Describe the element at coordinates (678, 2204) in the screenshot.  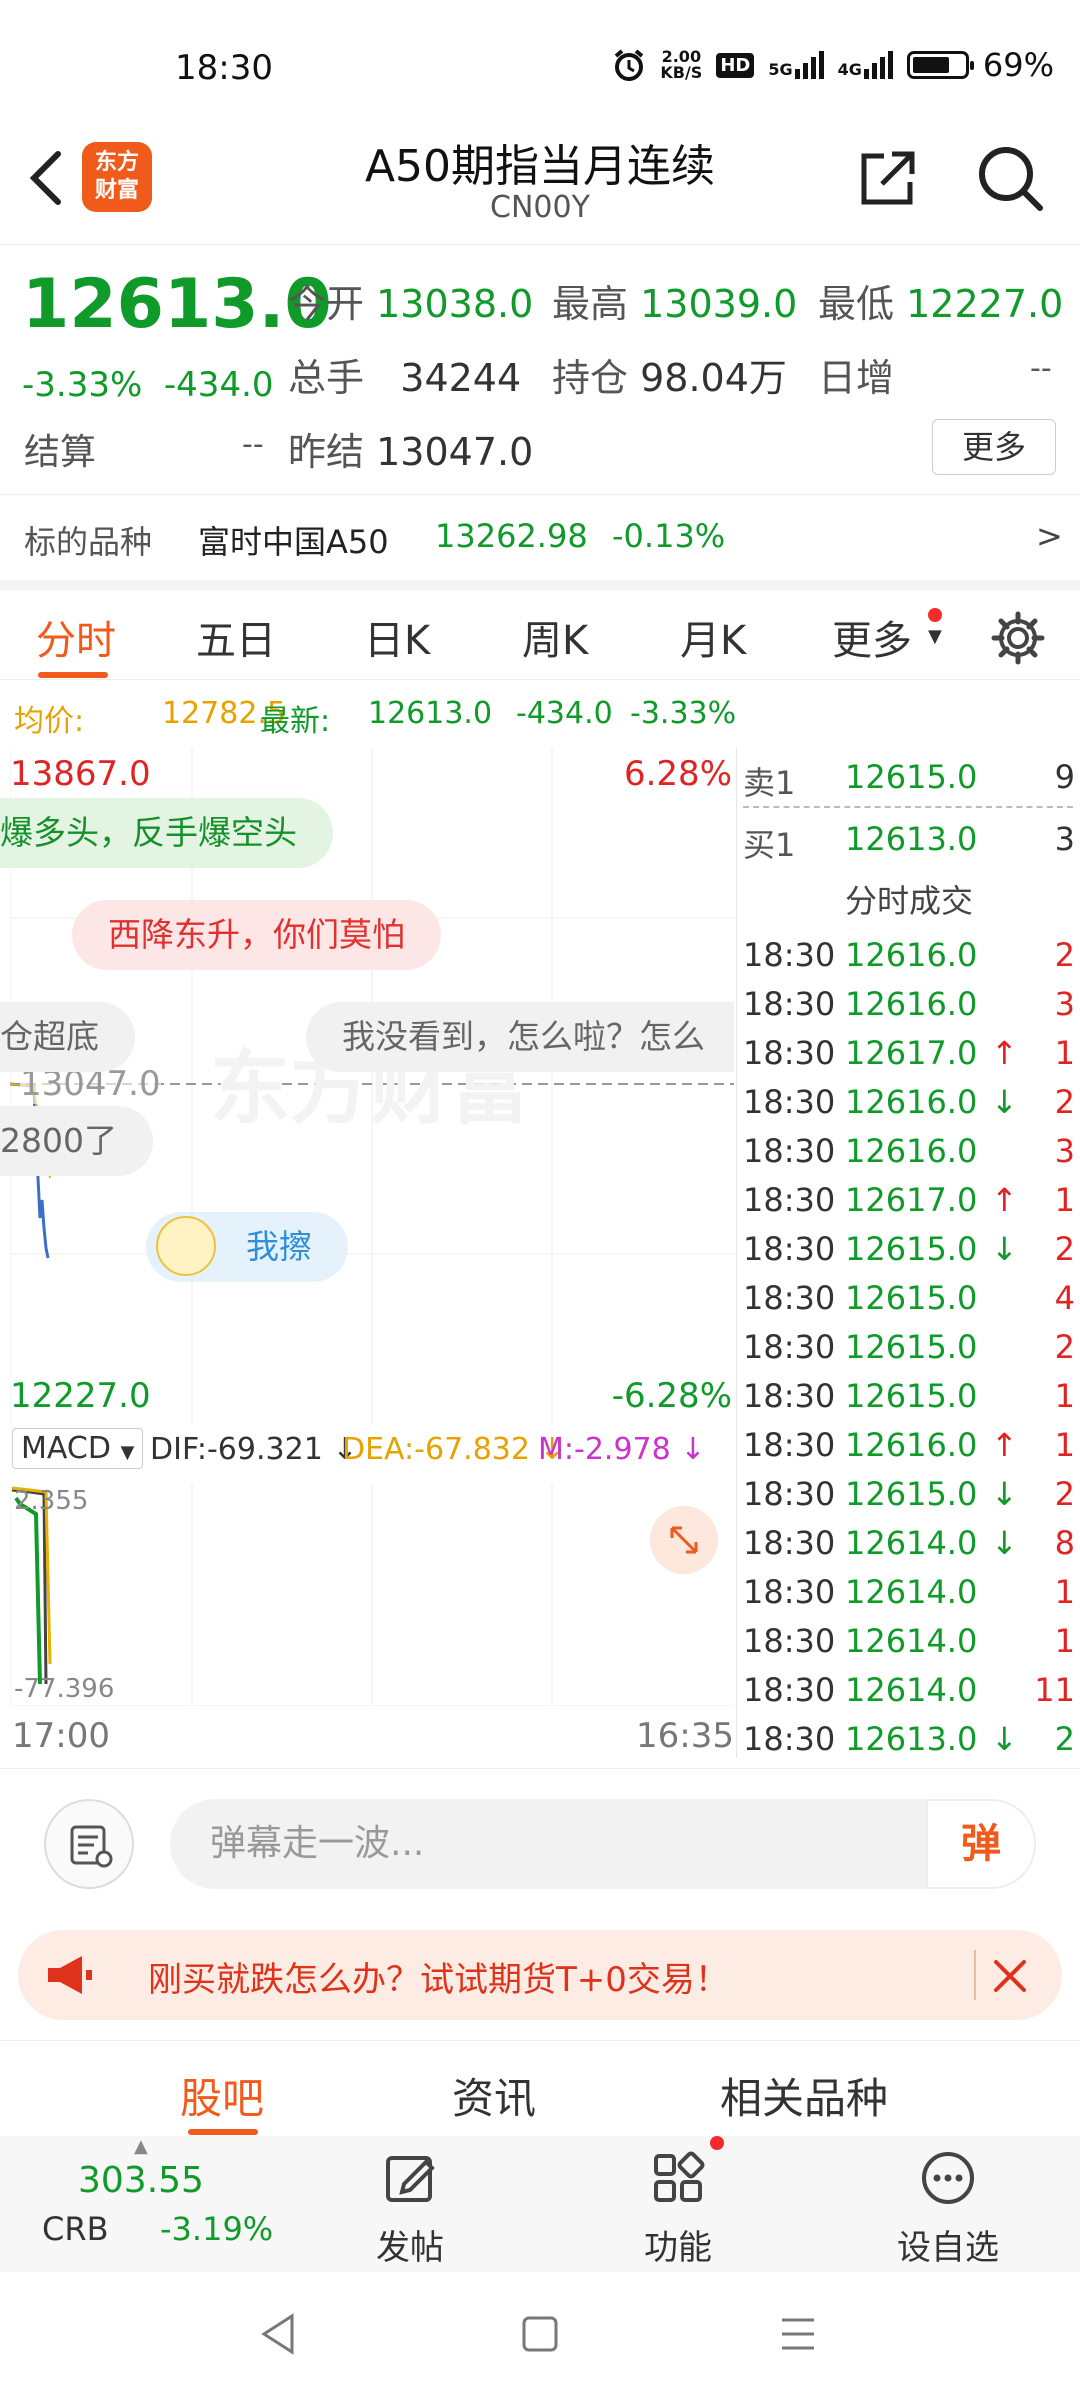
I see `functions-button: 功能` at that location.